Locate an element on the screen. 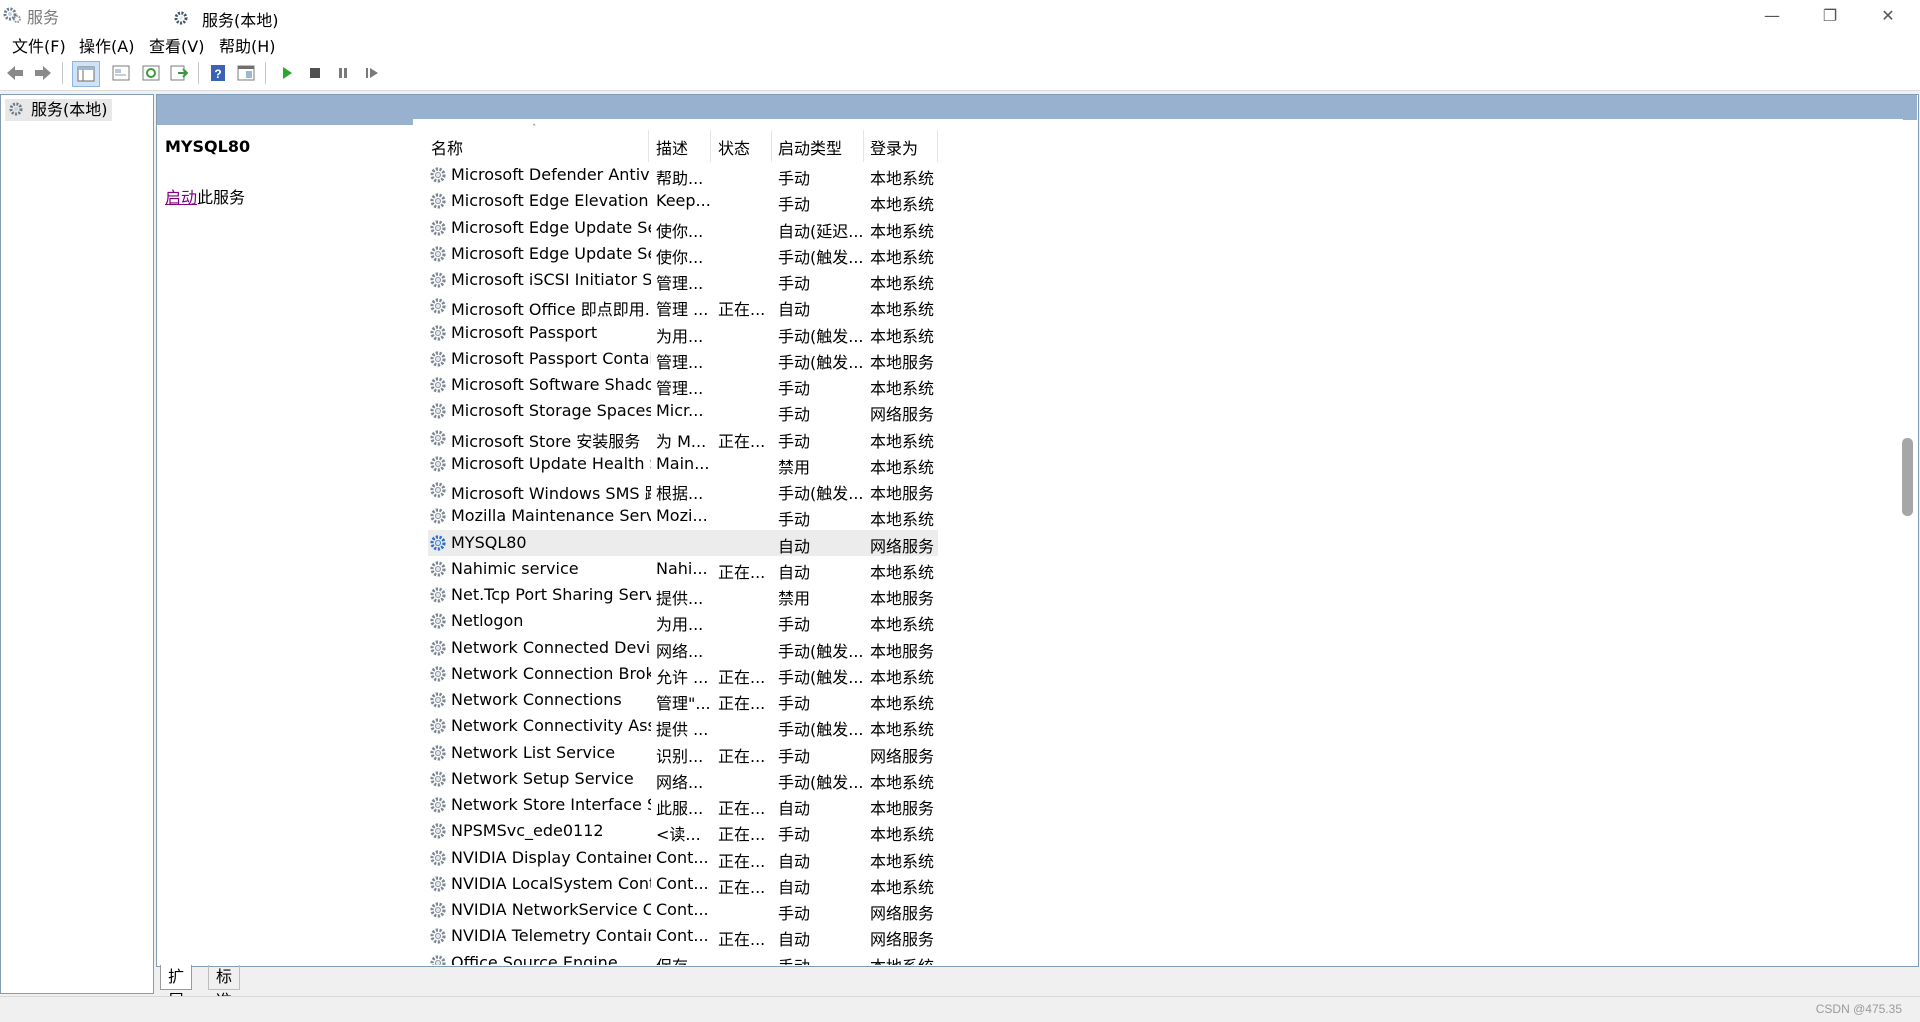  table-row: Netlogon 为用... 手动 本地系统 is located at coordinates (683, 621).